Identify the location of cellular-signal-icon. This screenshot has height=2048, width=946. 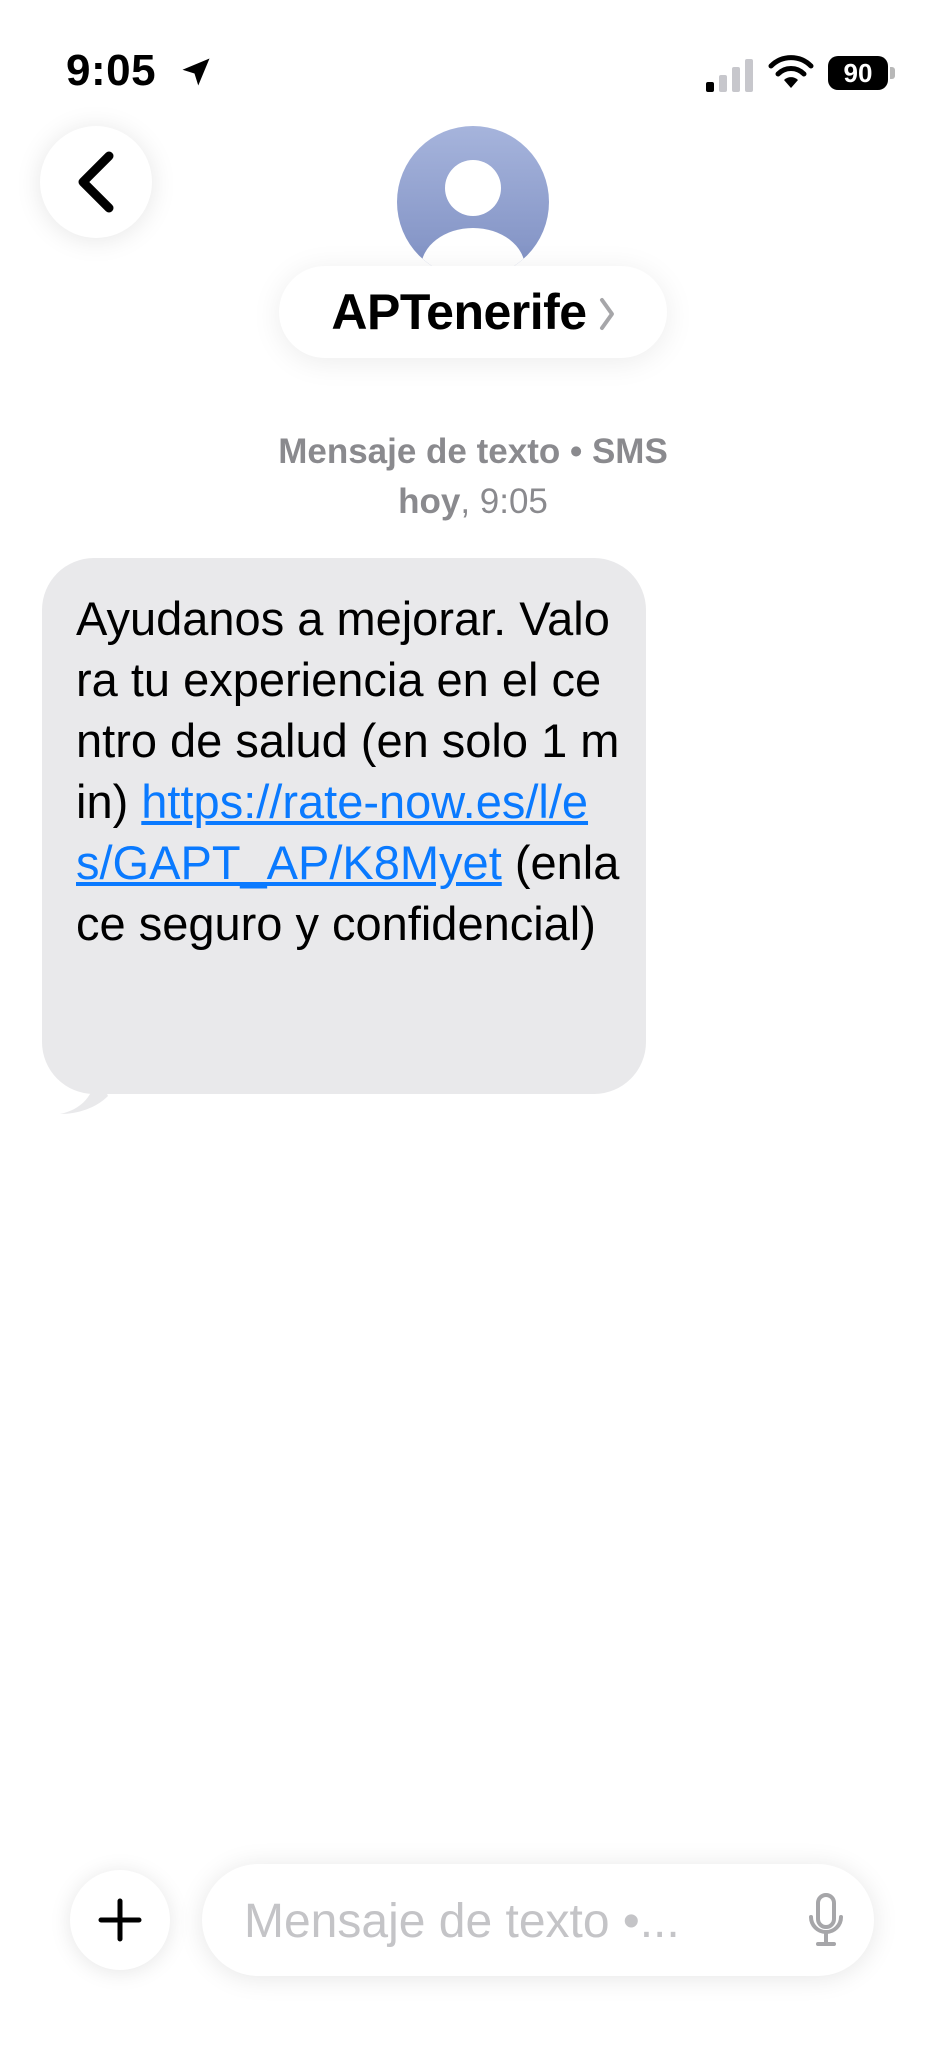
(729, 75).